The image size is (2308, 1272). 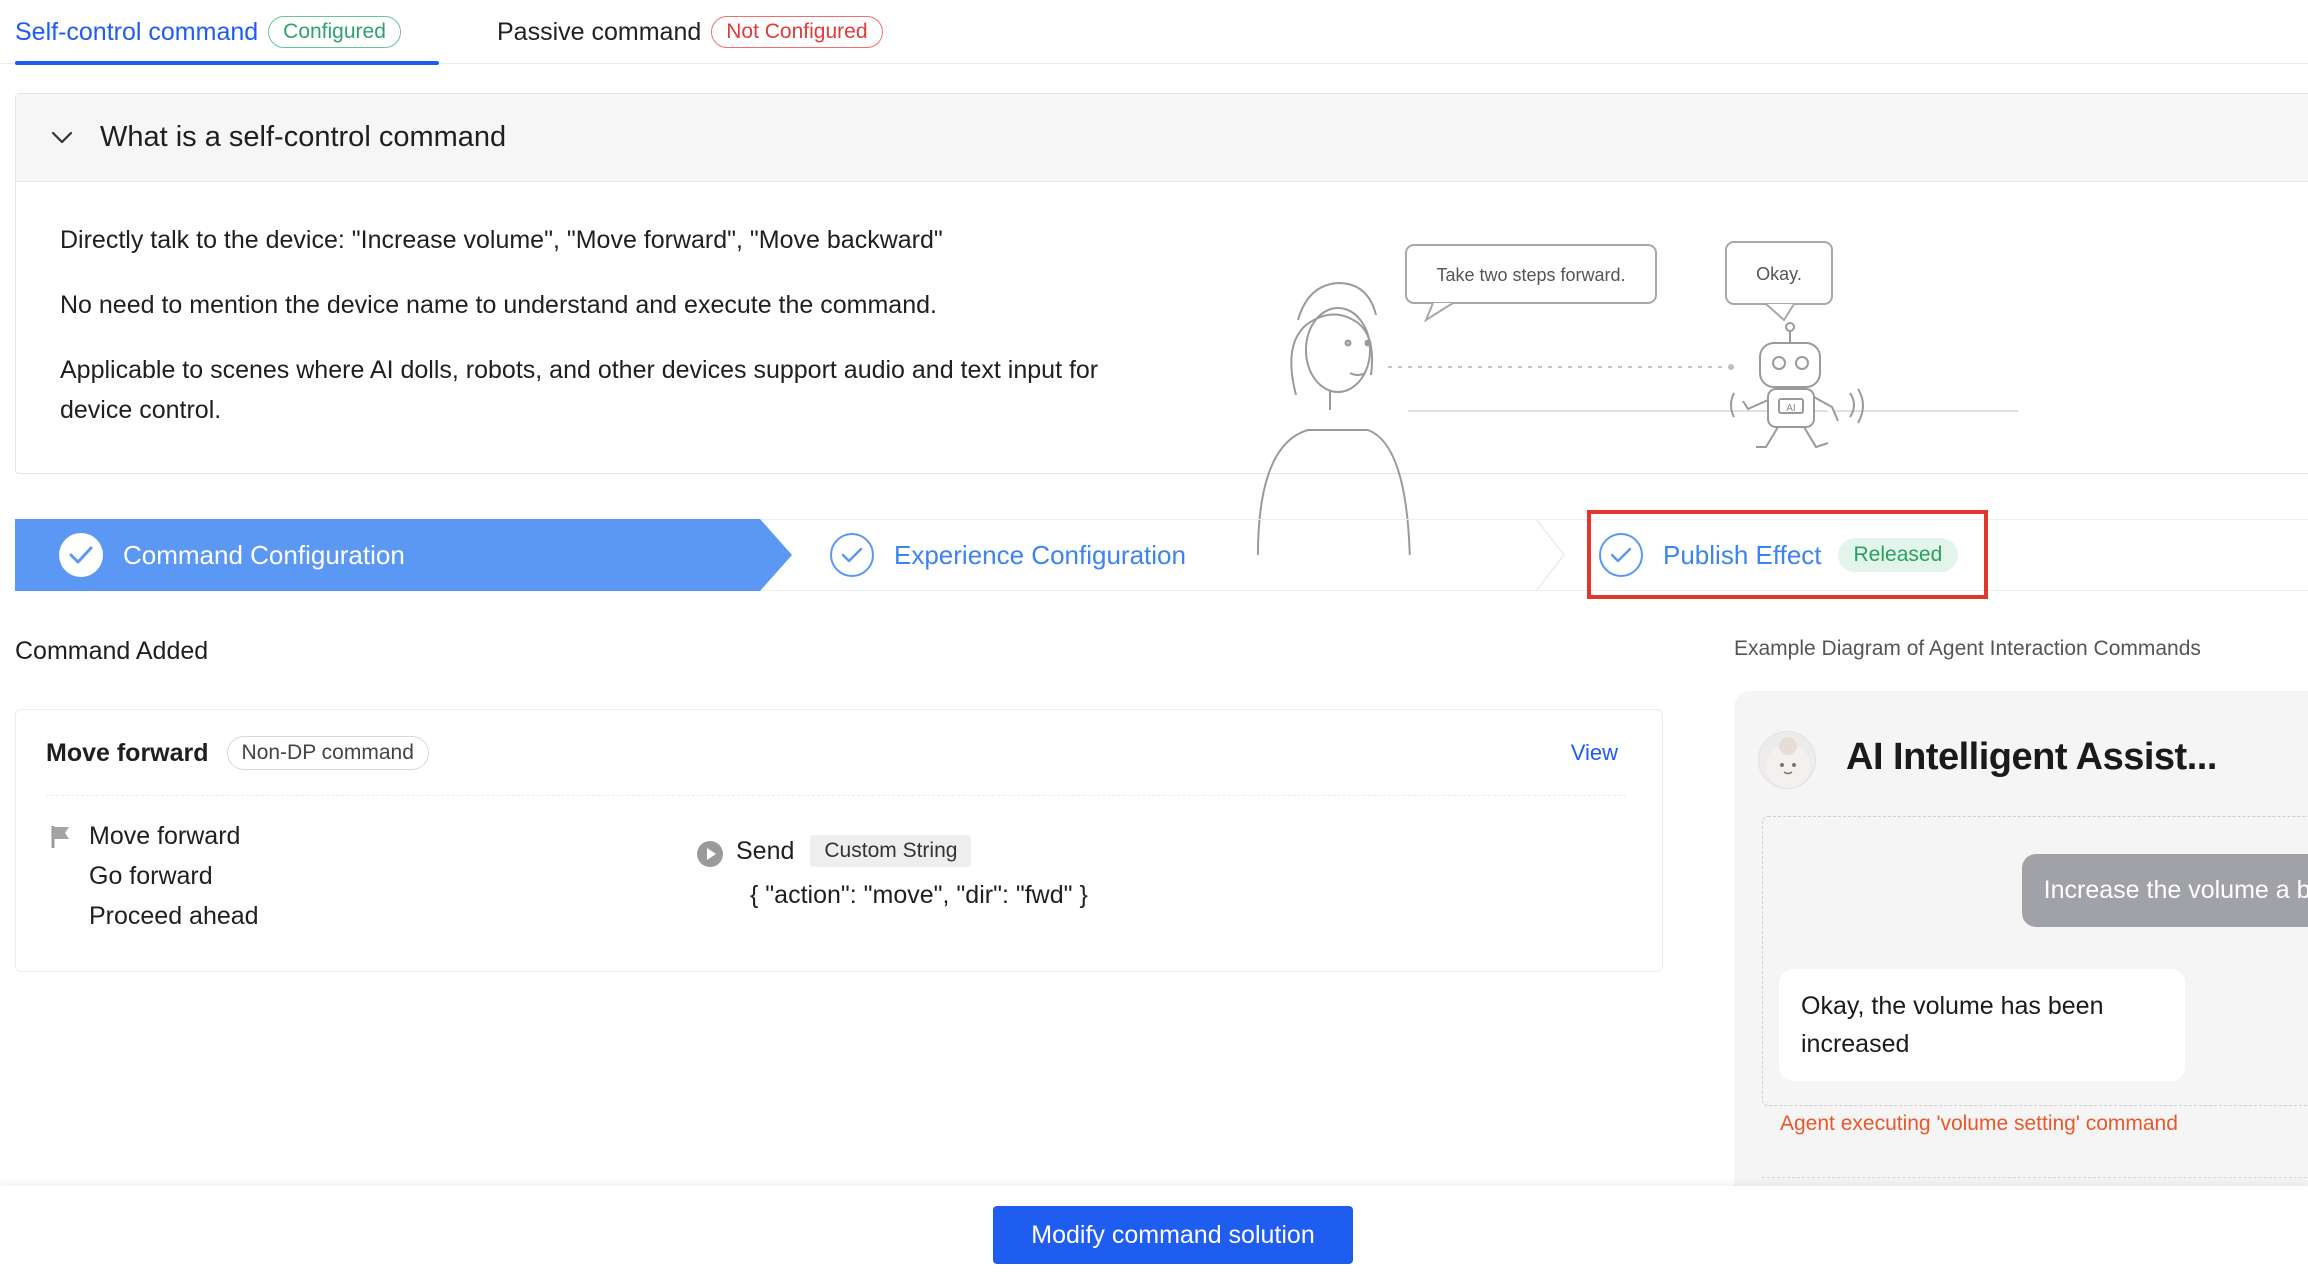 I want to click on assistant-avatar, so click(x=1787, y=760).